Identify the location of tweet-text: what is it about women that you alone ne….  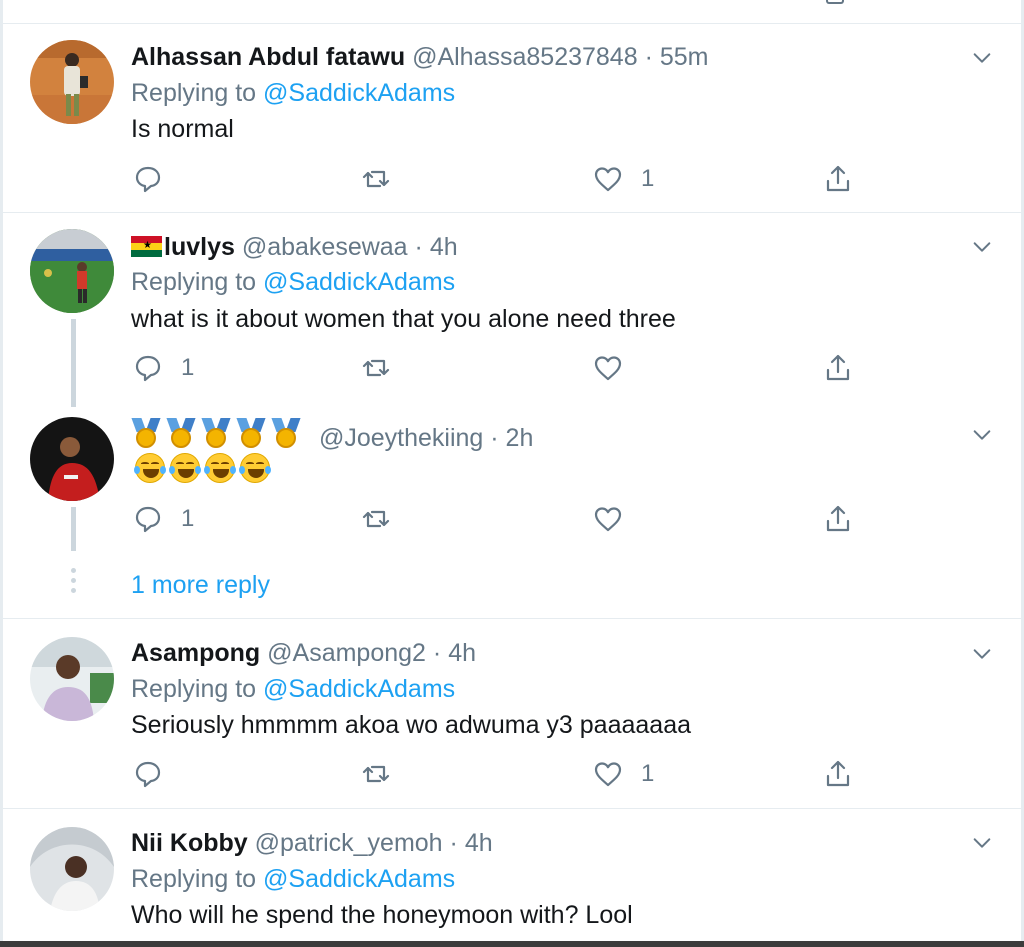
(403, 319).